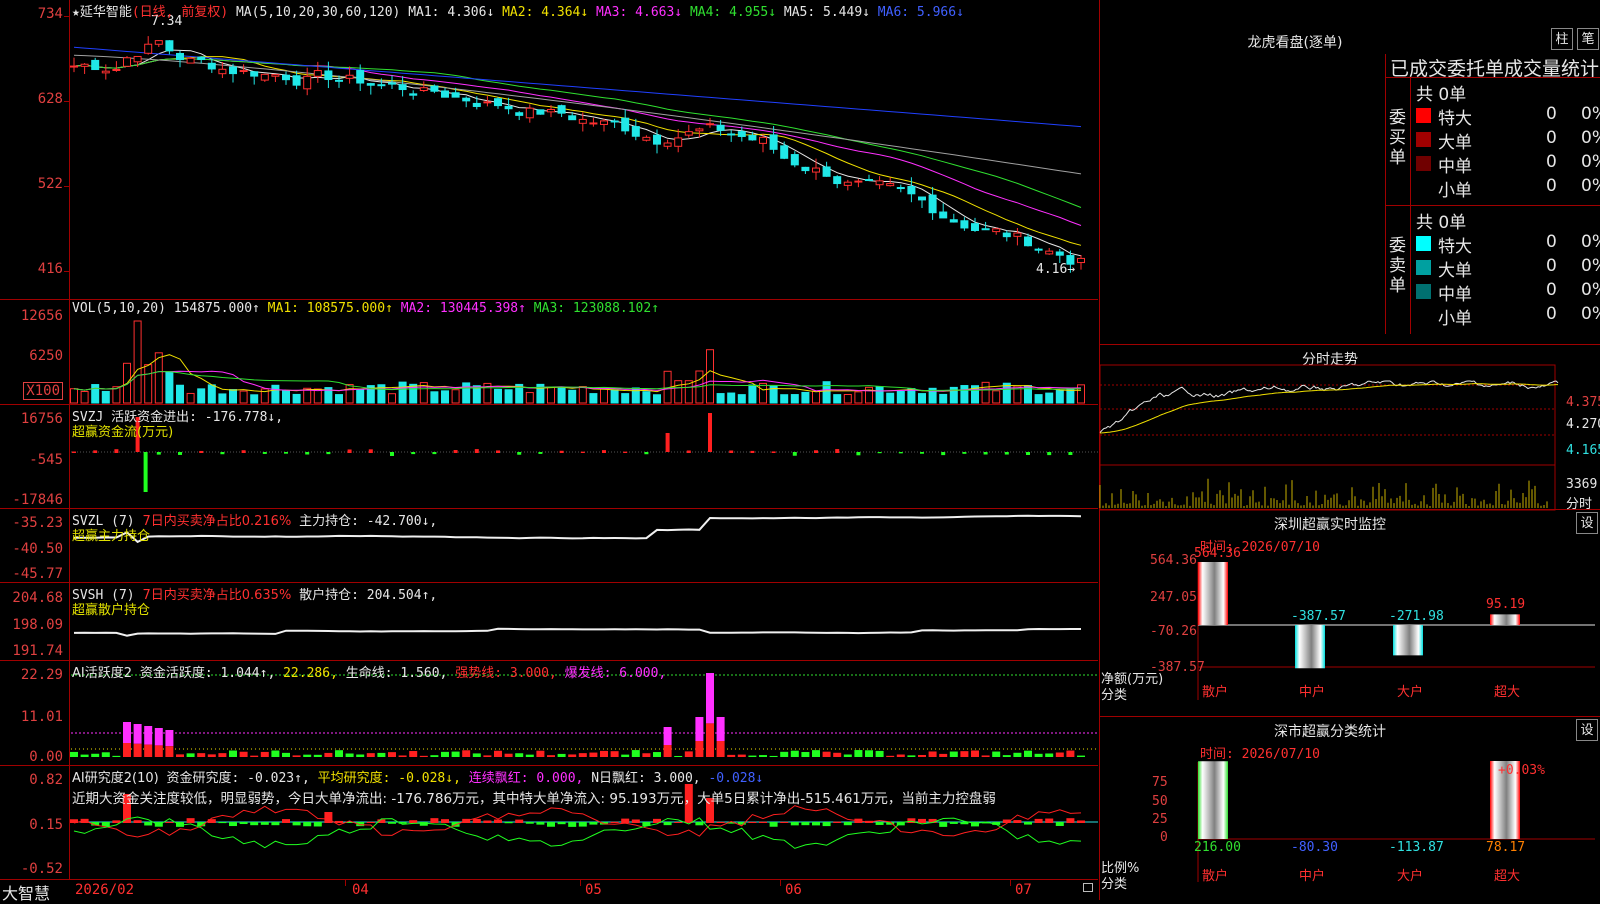 Image resolution: width=1600 pixels, height=904 pixels. Describe the element at coordinates (1562, 39) in the screenshot. I see `bar-view-button: 柱` at that location.